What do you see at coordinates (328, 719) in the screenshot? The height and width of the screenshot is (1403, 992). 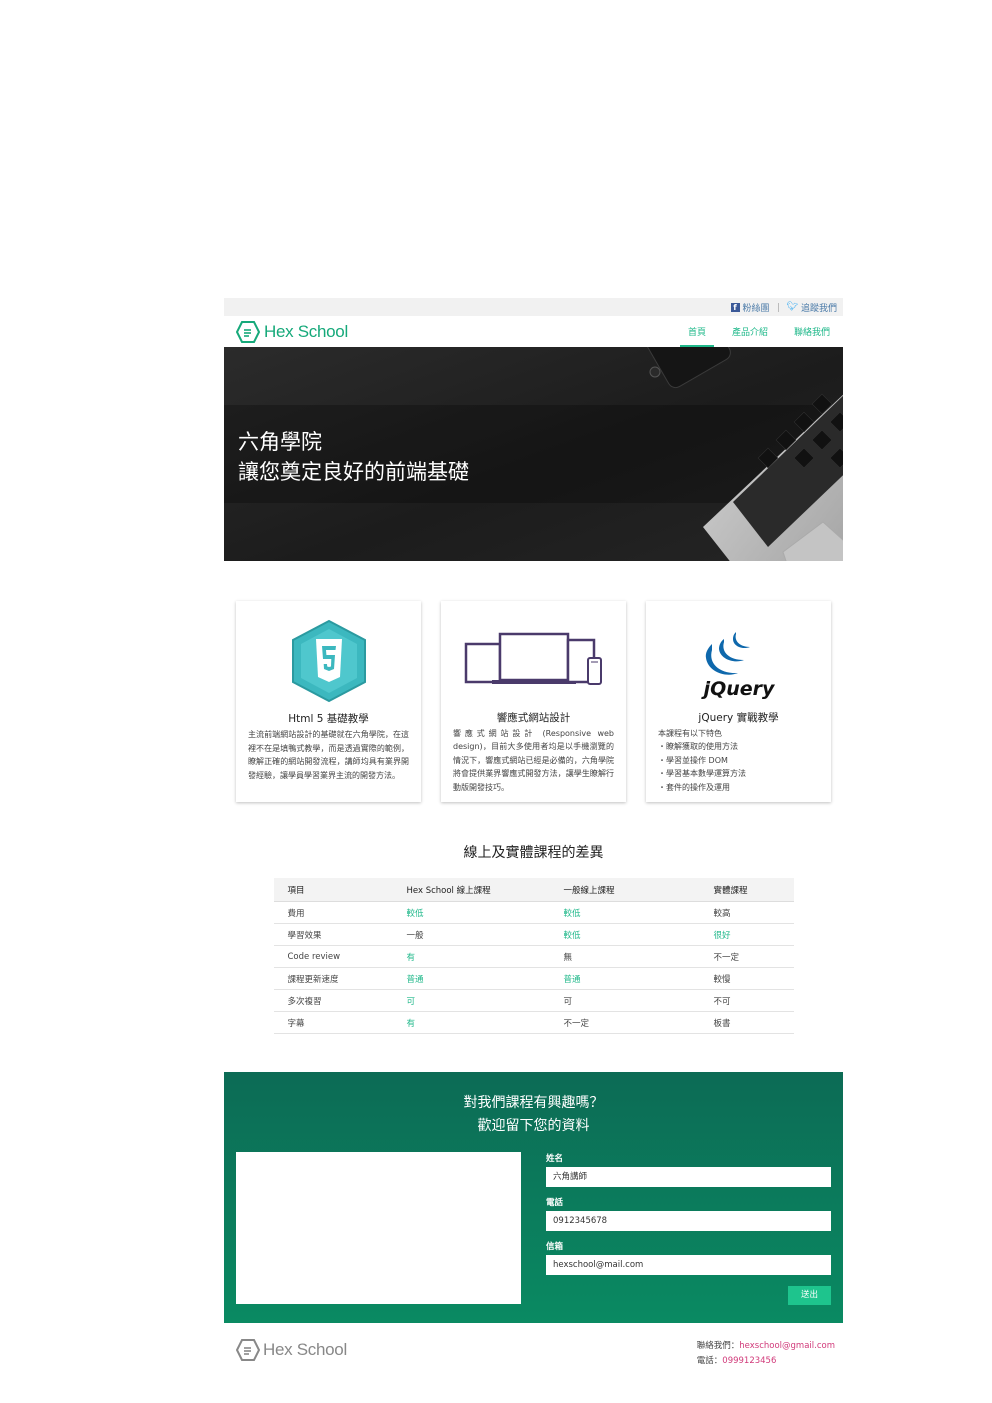 I see `feature-title: Html 5 基礎教學` at bounding box center [328, 719].